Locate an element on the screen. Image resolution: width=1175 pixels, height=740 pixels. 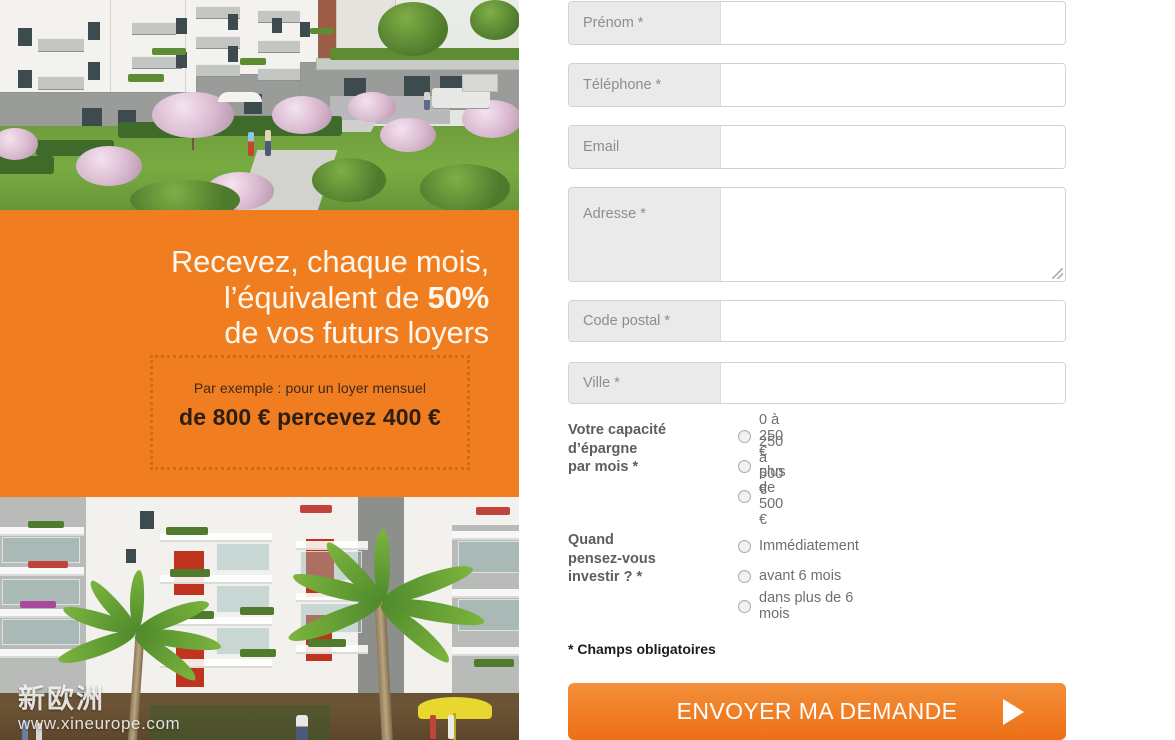
required-fields-note: * Champs obligatoires is located at coordinates (642, 649).